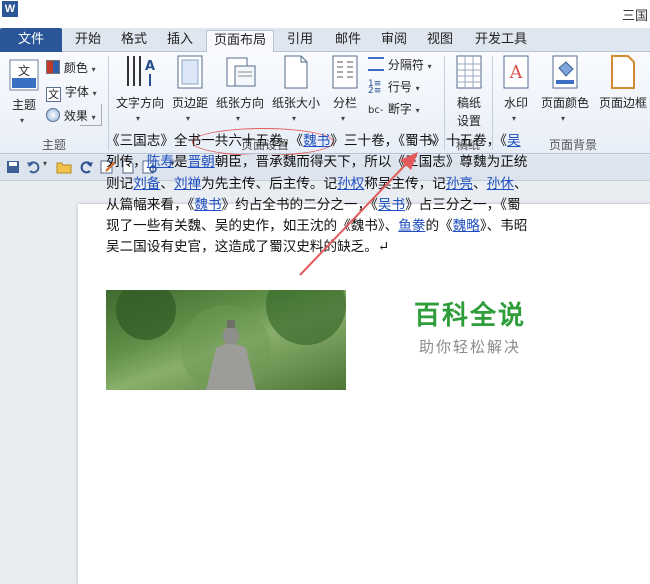 Image resolution: width=650 pixels, height=584 pixels. I want to click on hyperlink: 陈寿, so click(160, 162).